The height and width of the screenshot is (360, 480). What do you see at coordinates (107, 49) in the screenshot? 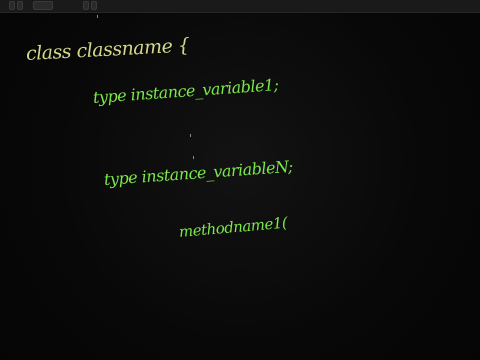
I see `handwritten-class-declaration: class classname {` at bounding box center [107, 49].